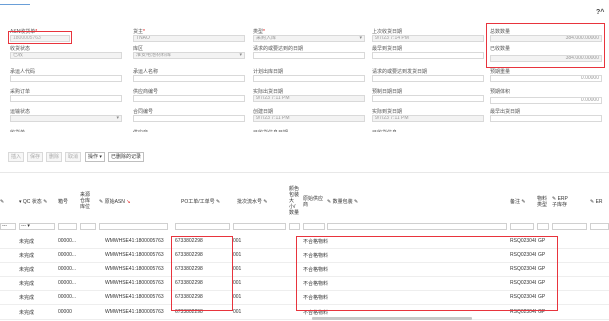  Describe the element at coordinates (600, 12) in the screenshot. I see `collapse-icon: ?^` at that location.